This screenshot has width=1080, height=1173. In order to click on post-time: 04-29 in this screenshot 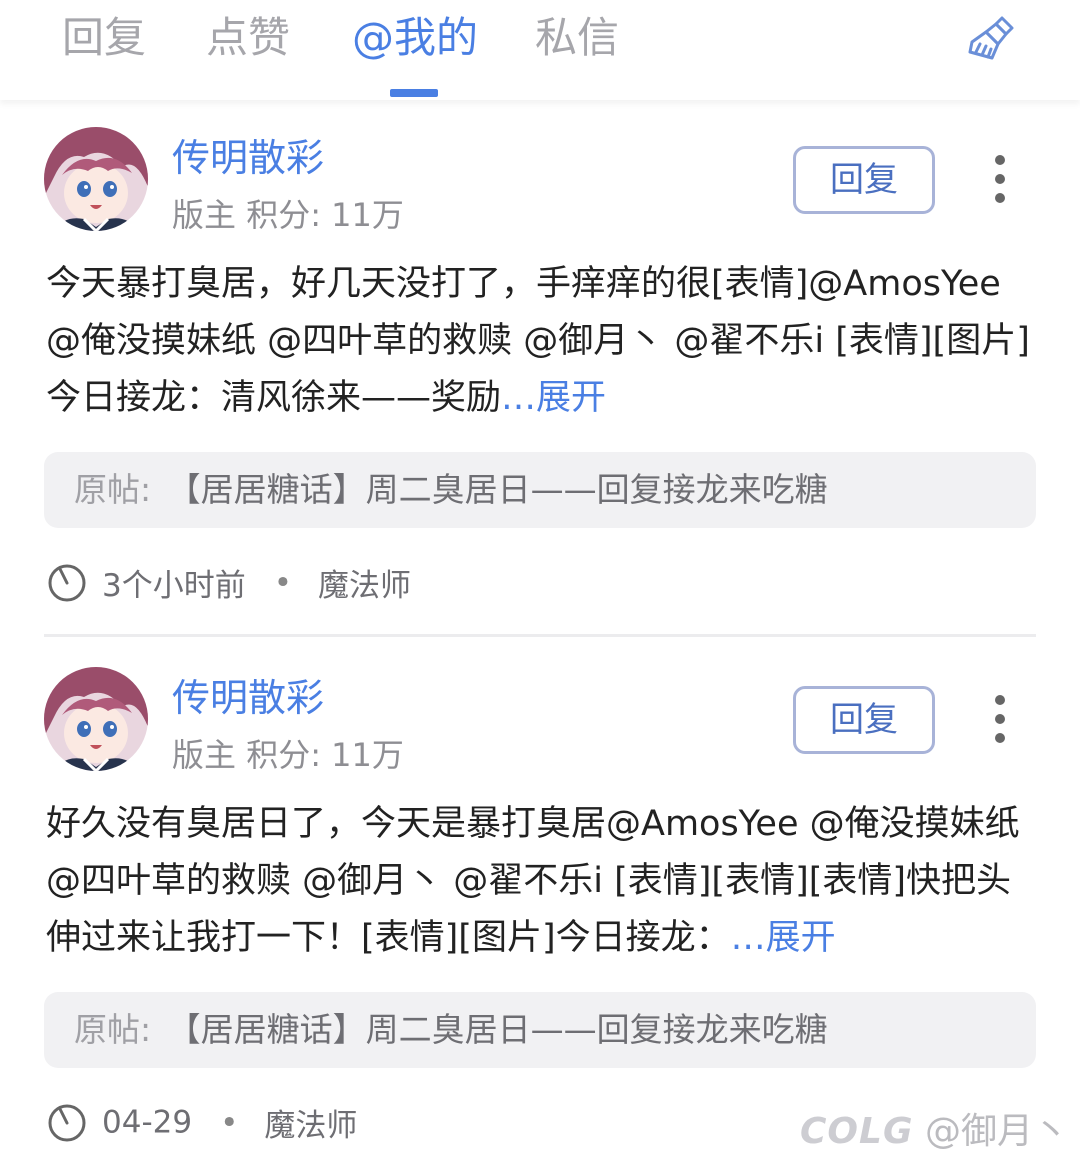, I will do `click(147, 1122)`.